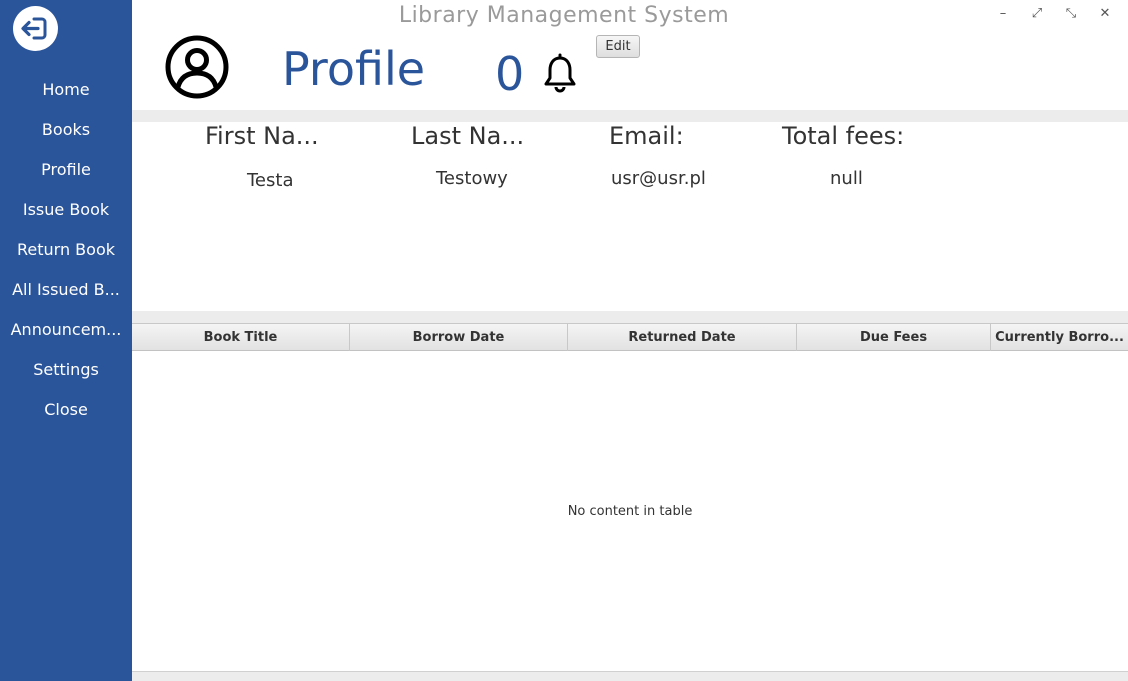 This screenshot has width=1128, height=681. Describe the element at coordinates (472, 178) in the screenshot. I see `last-name-value: Testowy` at that location.